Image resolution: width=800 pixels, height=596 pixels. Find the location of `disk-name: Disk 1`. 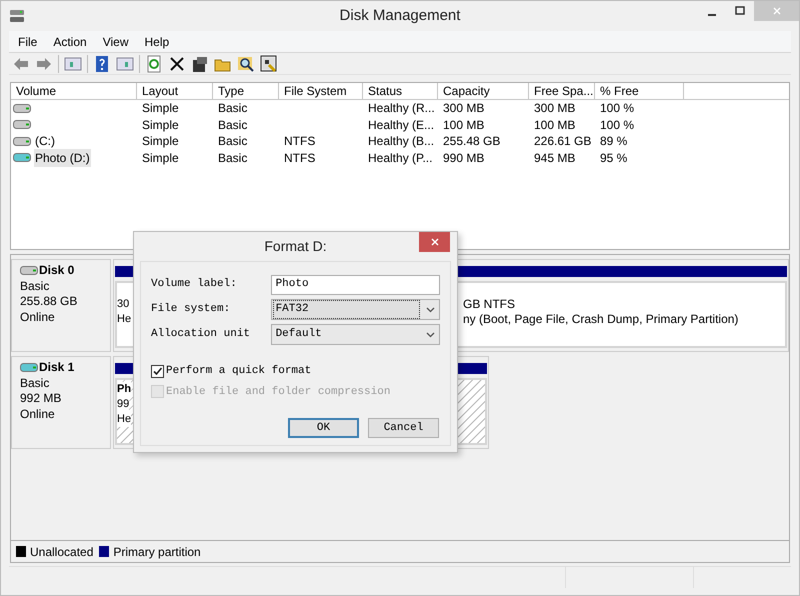

disk-name: Disk 1 is located at coordinates (56, 368).